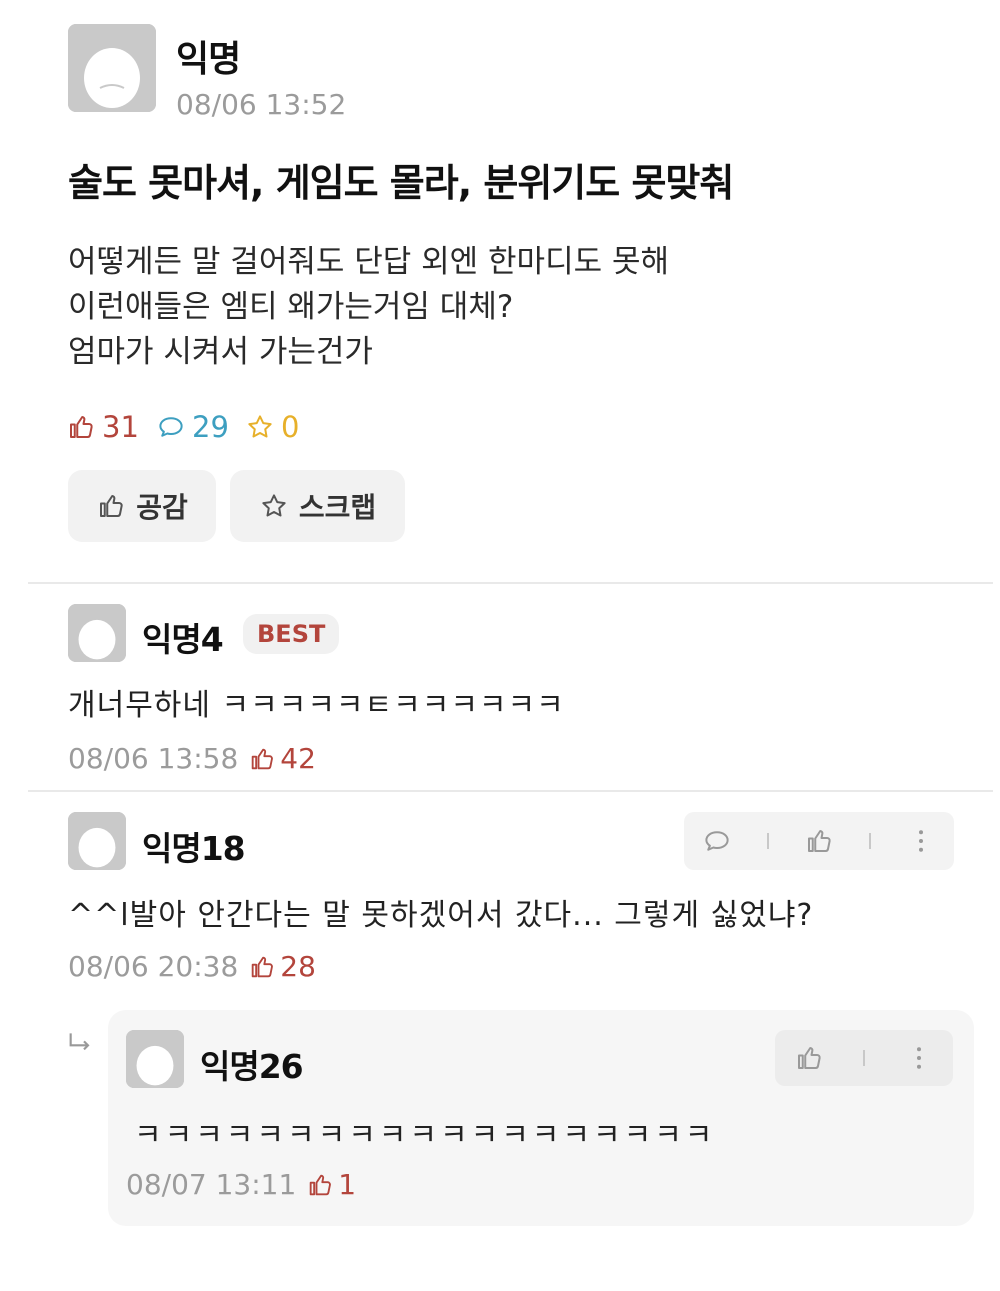 The width and height of the screenshot is (1000, 1291). What do you see at coordinates (194, 848) in the screenshot?
I see `comment-author: 익명18` at bounding box center [194, 848].